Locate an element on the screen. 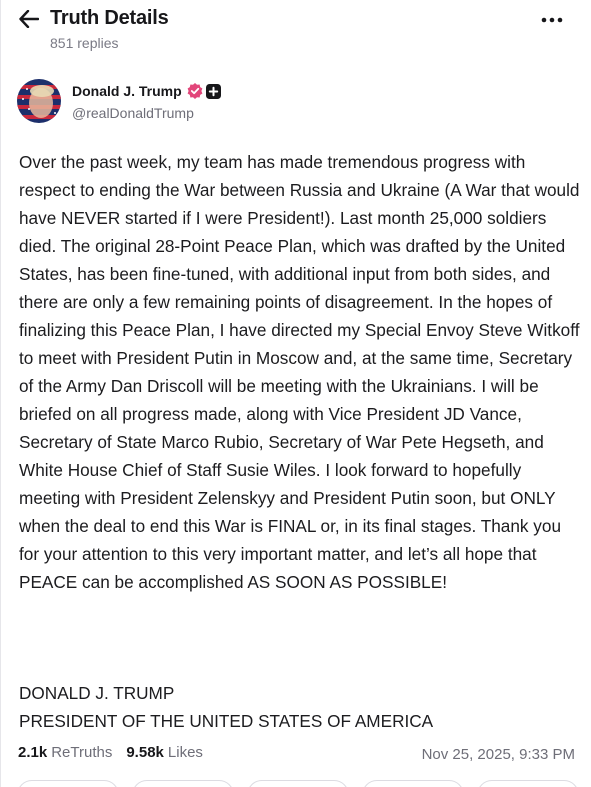 Image resolution: width=591 pixels, height=787 pixels. avatar is located at coordinates (39, 101).